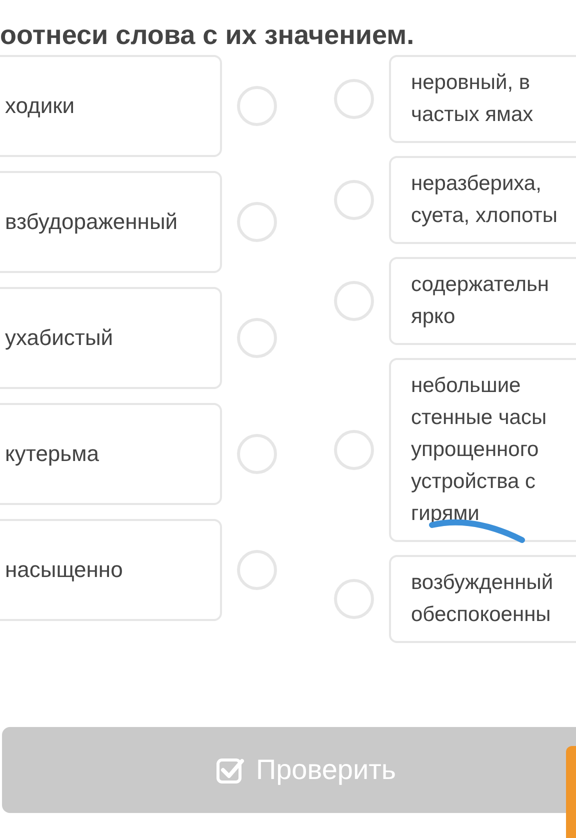 The height and width of the screenshot is (838, 576). I want to click on word-card: кутерьма, so click(111, 454).